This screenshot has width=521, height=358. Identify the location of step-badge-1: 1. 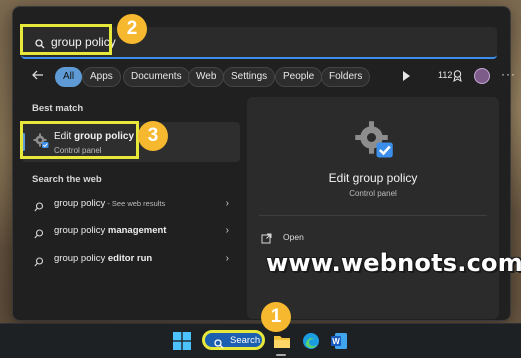
(276, 317).